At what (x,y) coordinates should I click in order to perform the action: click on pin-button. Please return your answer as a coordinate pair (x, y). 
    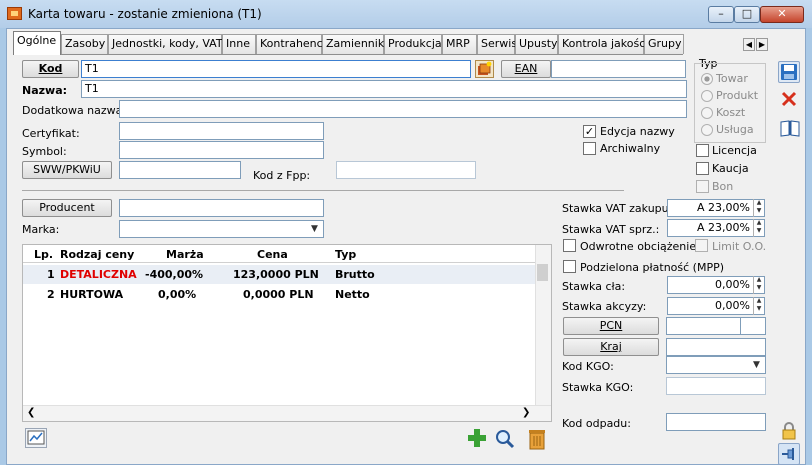
    Looking at the image, I should click on (789, 454).